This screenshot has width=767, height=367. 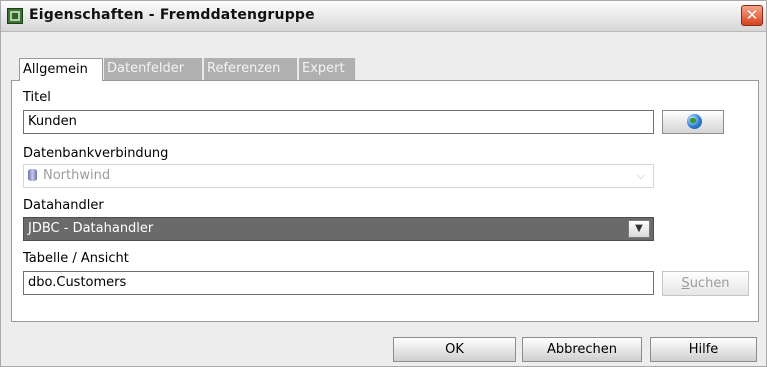 I want to click on tab-datenfelder: Datenfelder, so click(x=153, y=69).